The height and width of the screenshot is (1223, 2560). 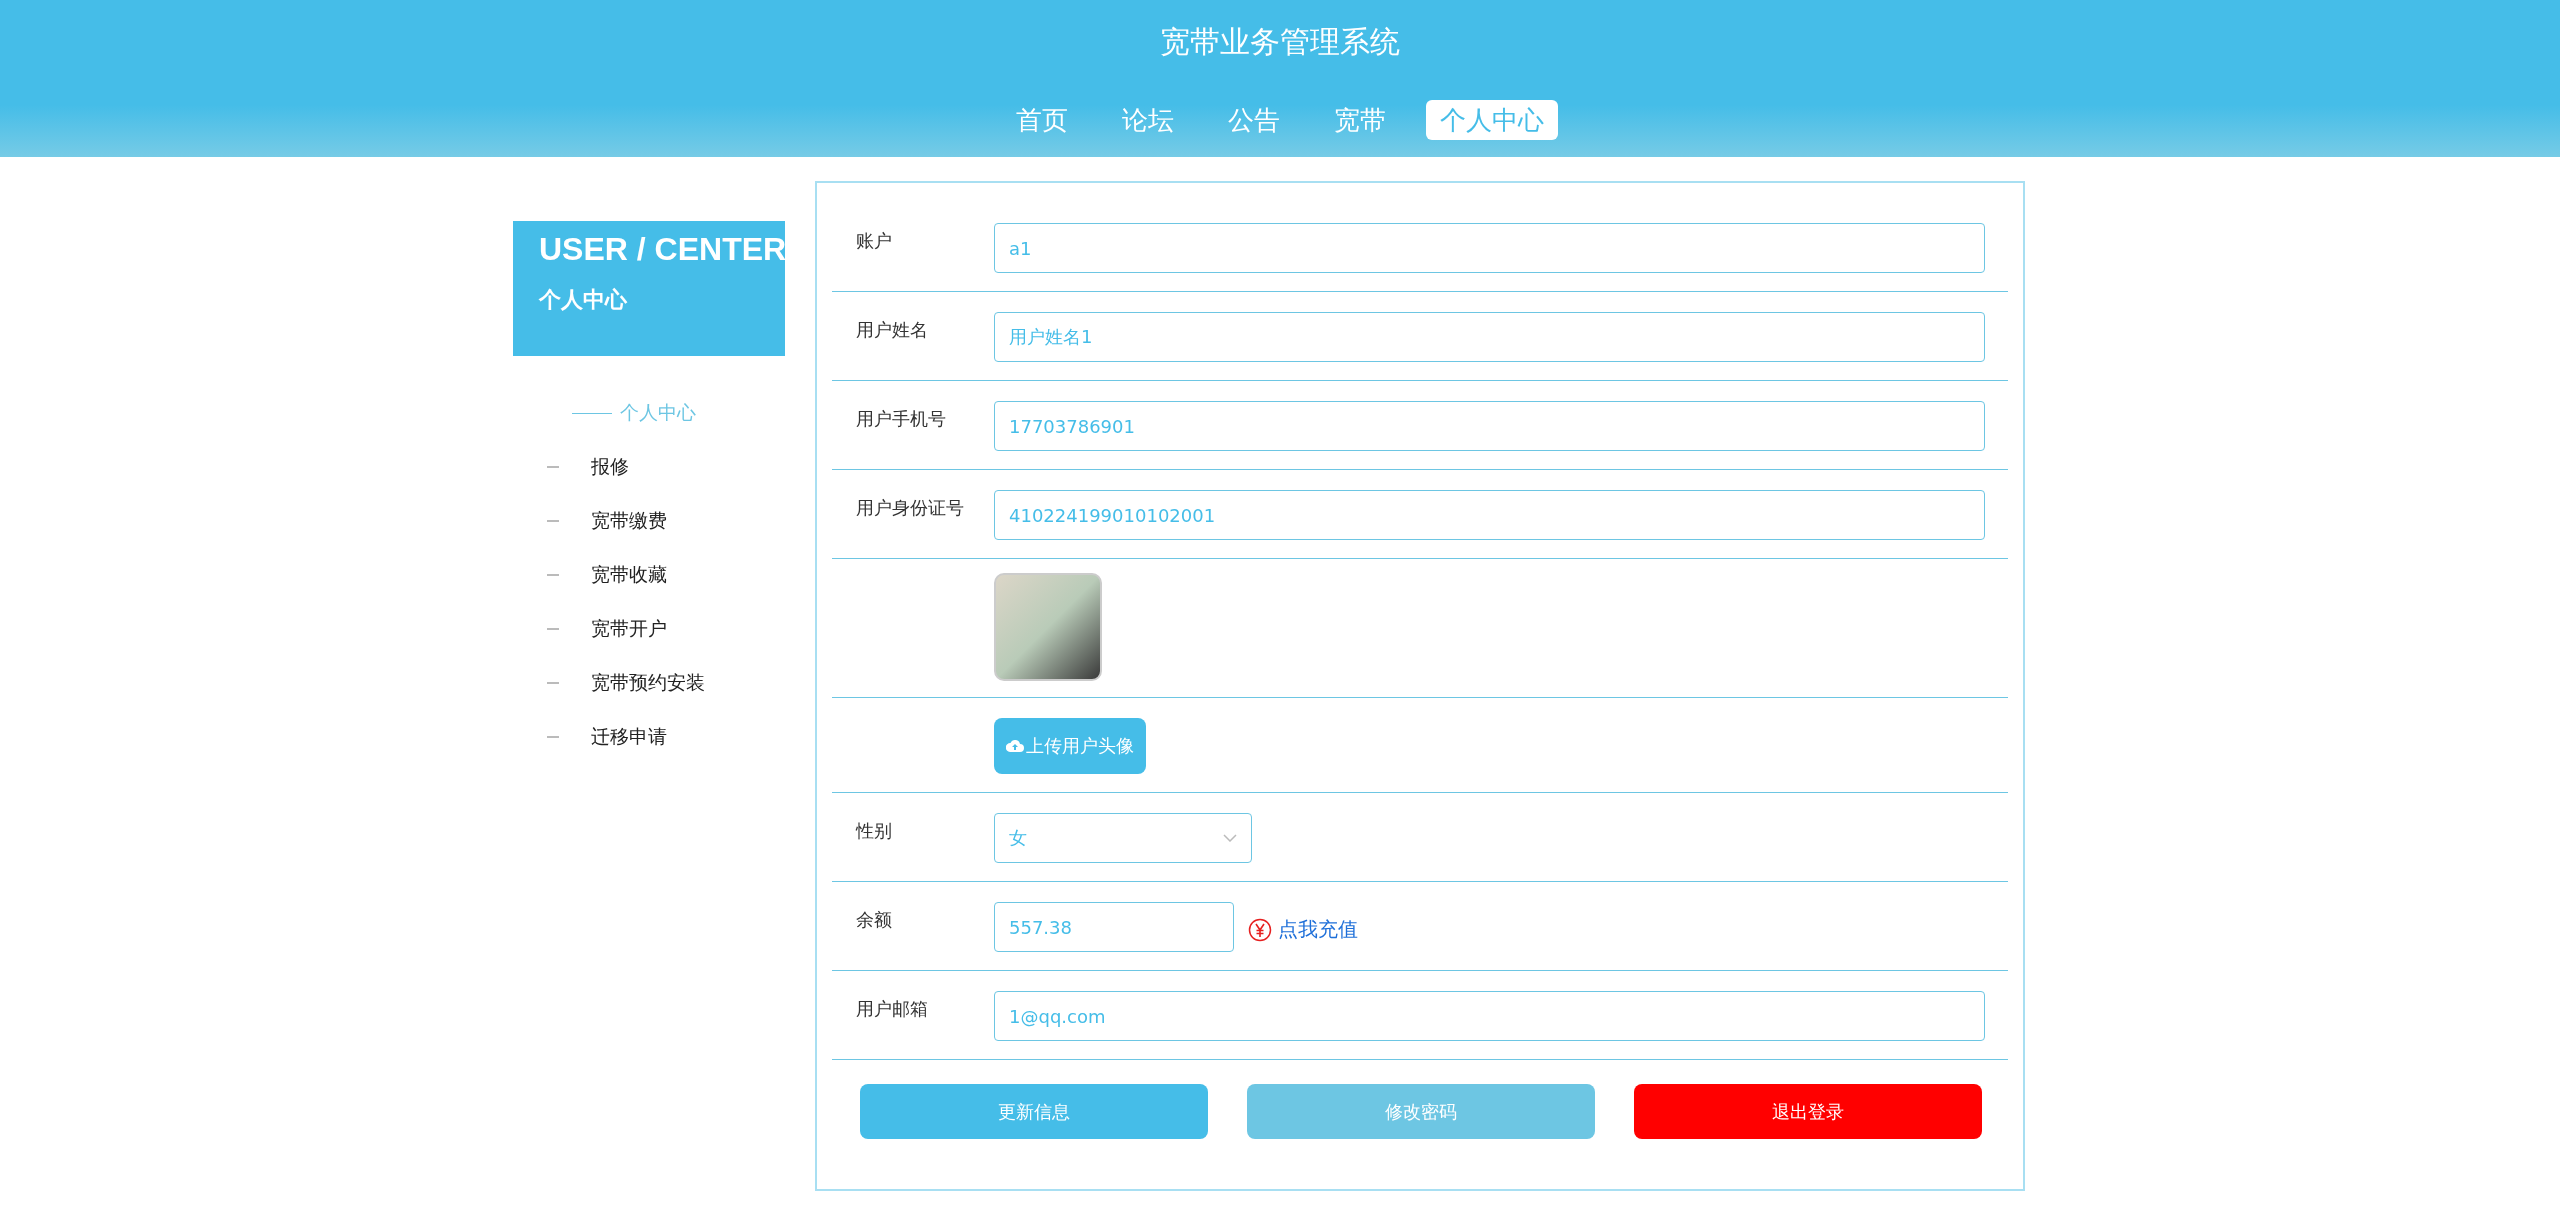 What do you see at coordinates (1070, 746) in the screenshot?
I see `upload-button: 上传用户头像` at bounding box center [1070, 746].